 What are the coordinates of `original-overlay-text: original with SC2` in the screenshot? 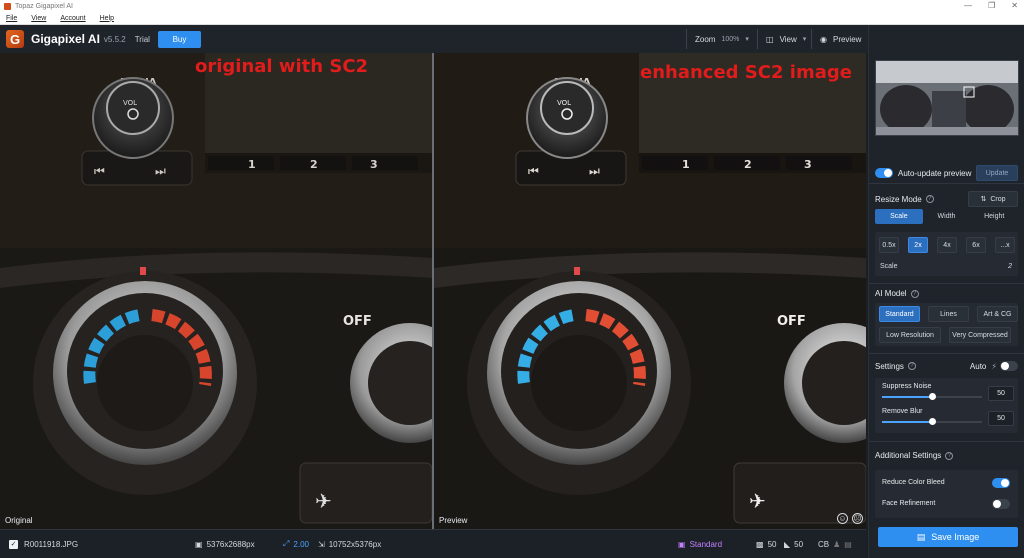 It's located at (282, 66).